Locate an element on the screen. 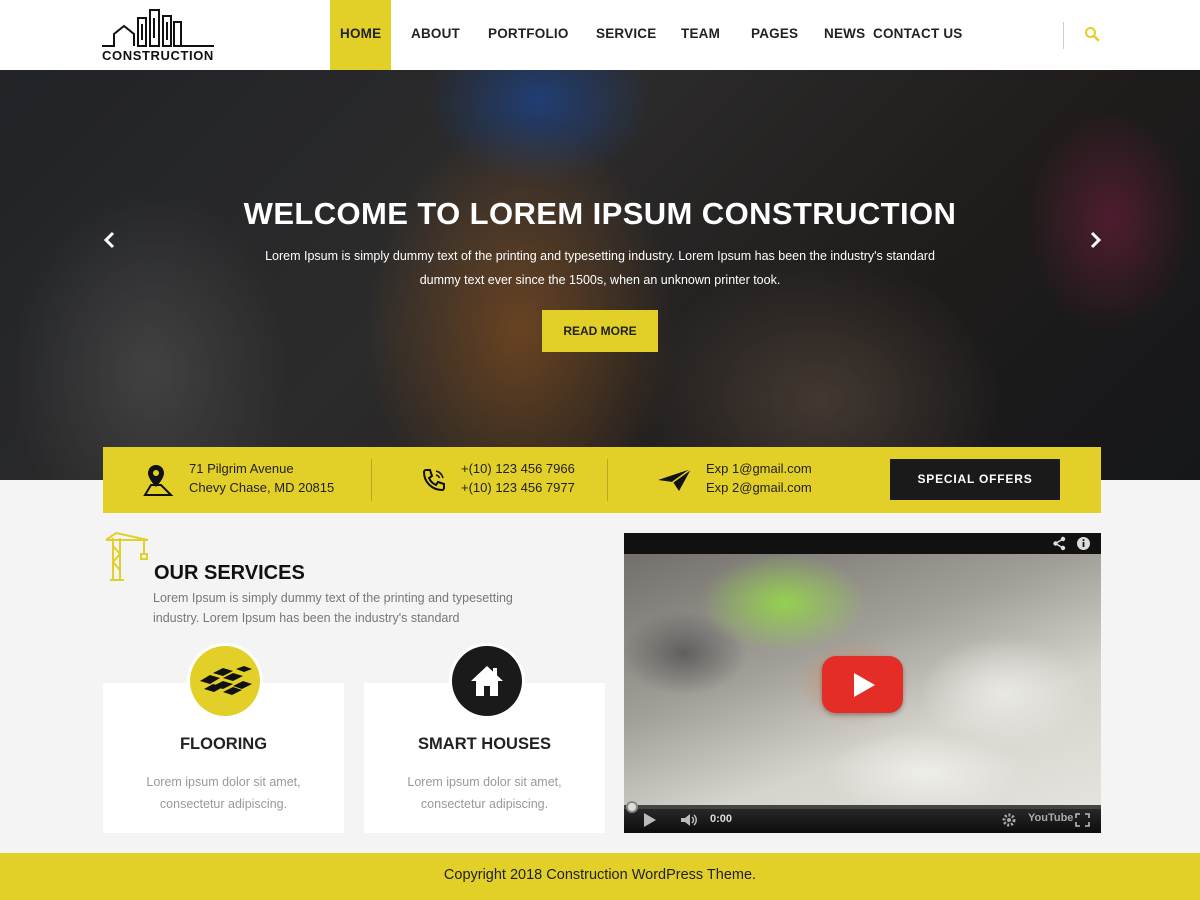 The width and height of the screenshot is (1200, 900). video-controls: 0:00 YouTube is located at coordinates (862, 820).